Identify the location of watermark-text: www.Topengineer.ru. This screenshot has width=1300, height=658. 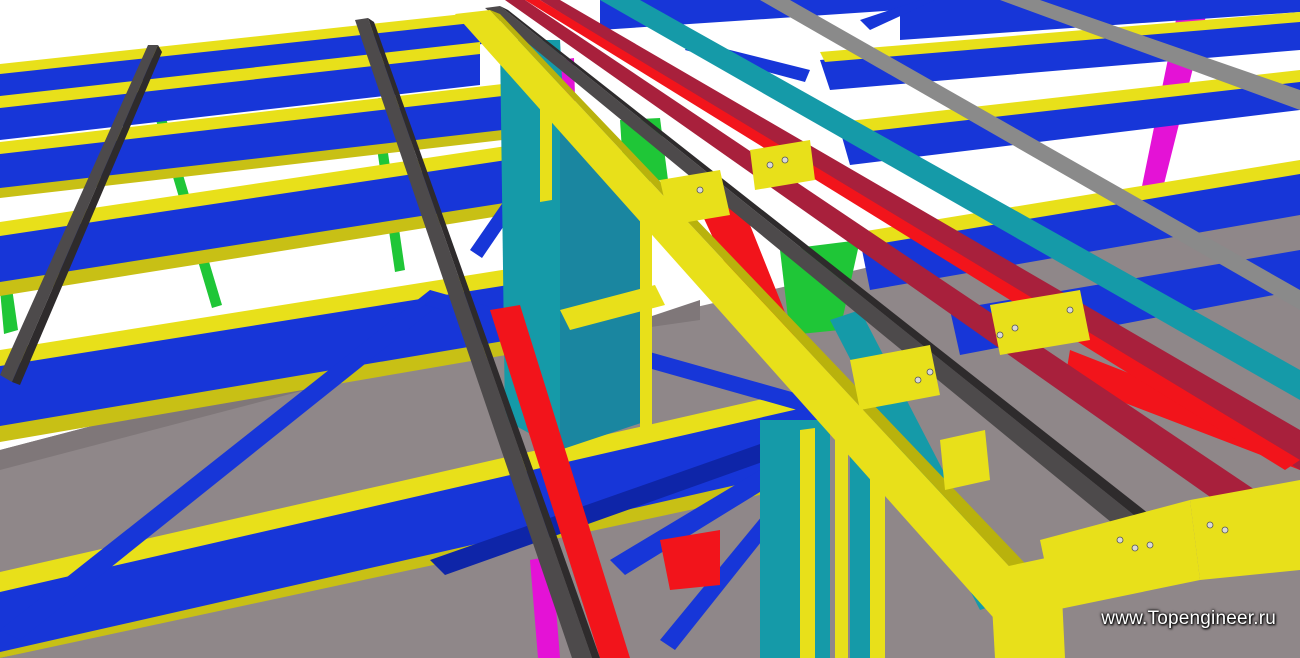
(1188, 618).